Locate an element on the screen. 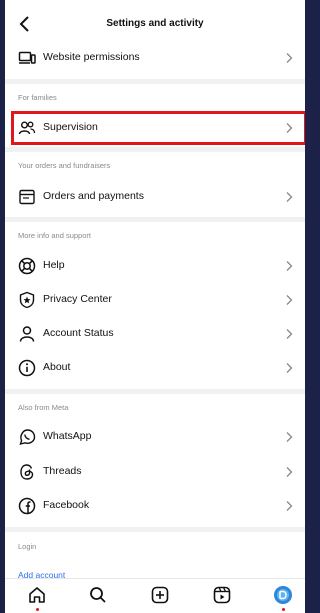 The height and width of the screenshot is (613, 320). reels-icon is located at coordinates (222, 595).